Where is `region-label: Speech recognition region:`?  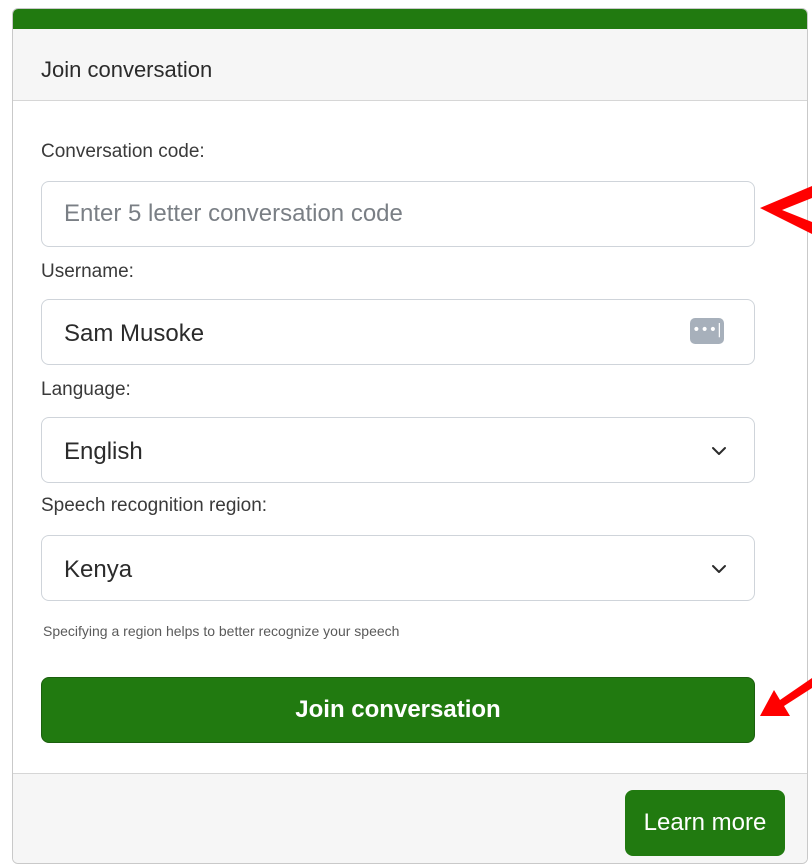
region-label: Speech recognition region: is located at coordinates (154, 505).